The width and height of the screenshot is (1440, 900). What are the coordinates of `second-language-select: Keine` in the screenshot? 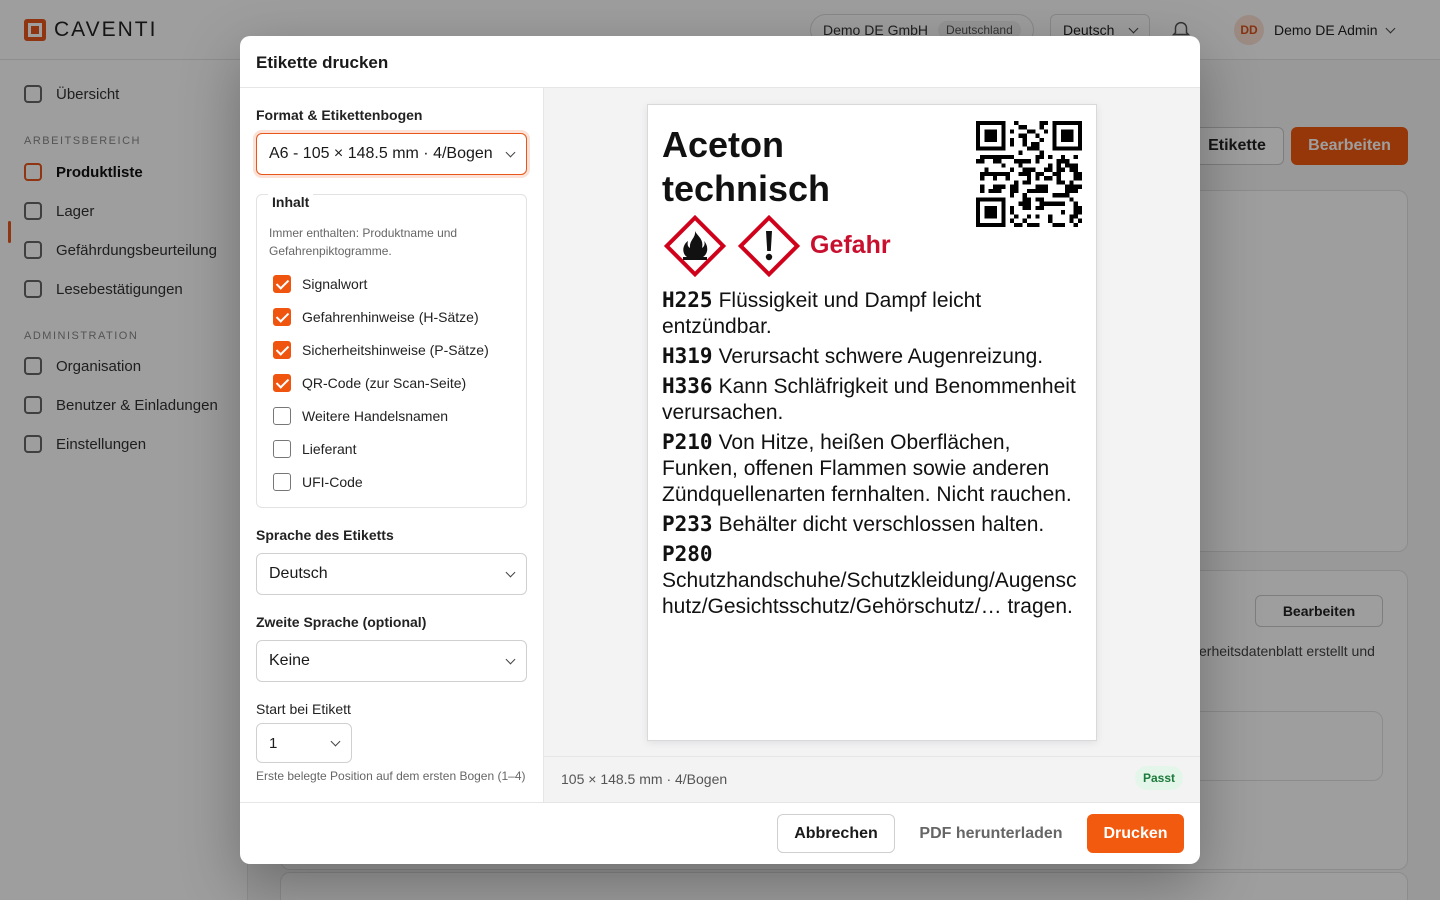 It's located at (391, 661).